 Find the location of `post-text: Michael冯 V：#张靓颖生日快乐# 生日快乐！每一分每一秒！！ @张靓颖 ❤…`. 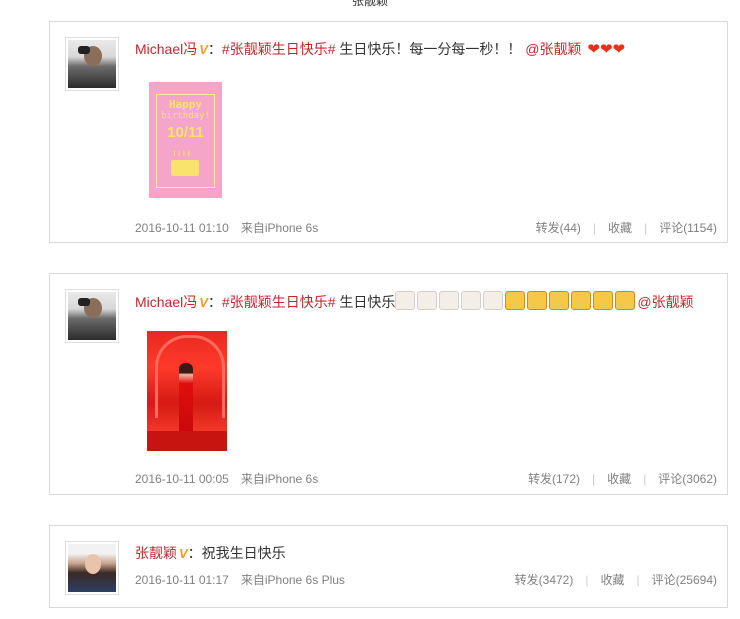

post-text: Michael冯 V：#张靓颖生日快乐# 生日快乐！每一分每一秒！！ @张靓颖 ❤… is located at coordinates (380, 49).